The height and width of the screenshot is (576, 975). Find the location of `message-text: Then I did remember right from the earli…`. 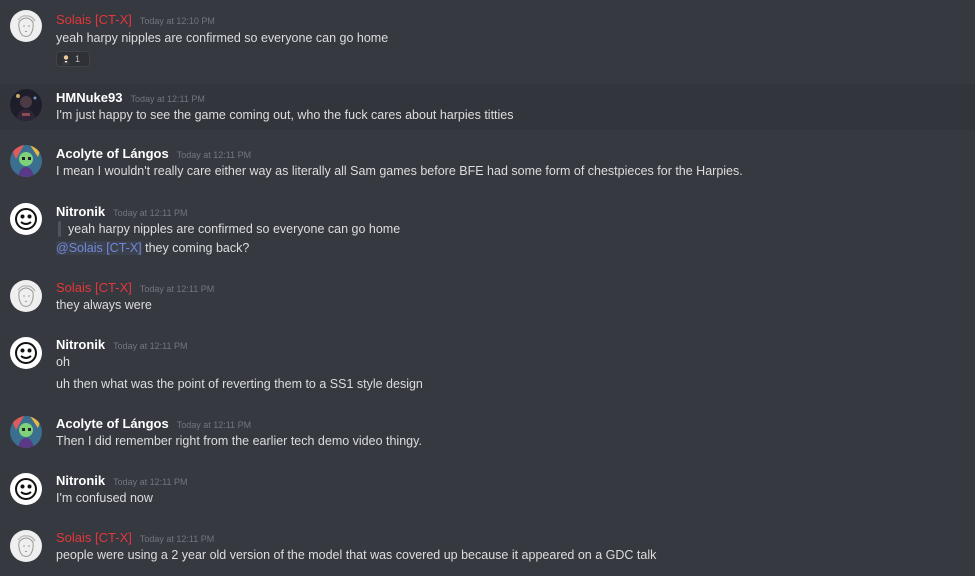

message-text: Then I did remember right from the earli… is located at coordinates (239, 441).